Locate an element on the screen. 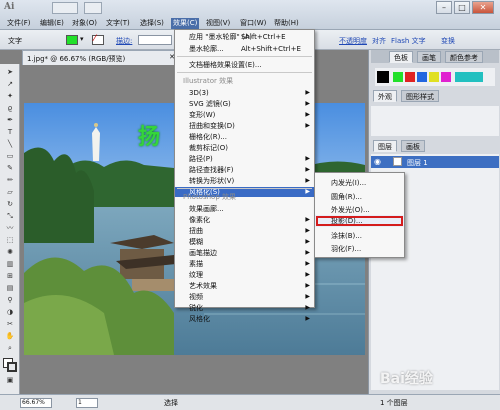 The height and width of the screenshot is (410, 500). photoshop-item-9: 视频 ▶ is located at coordinates (244, 297).